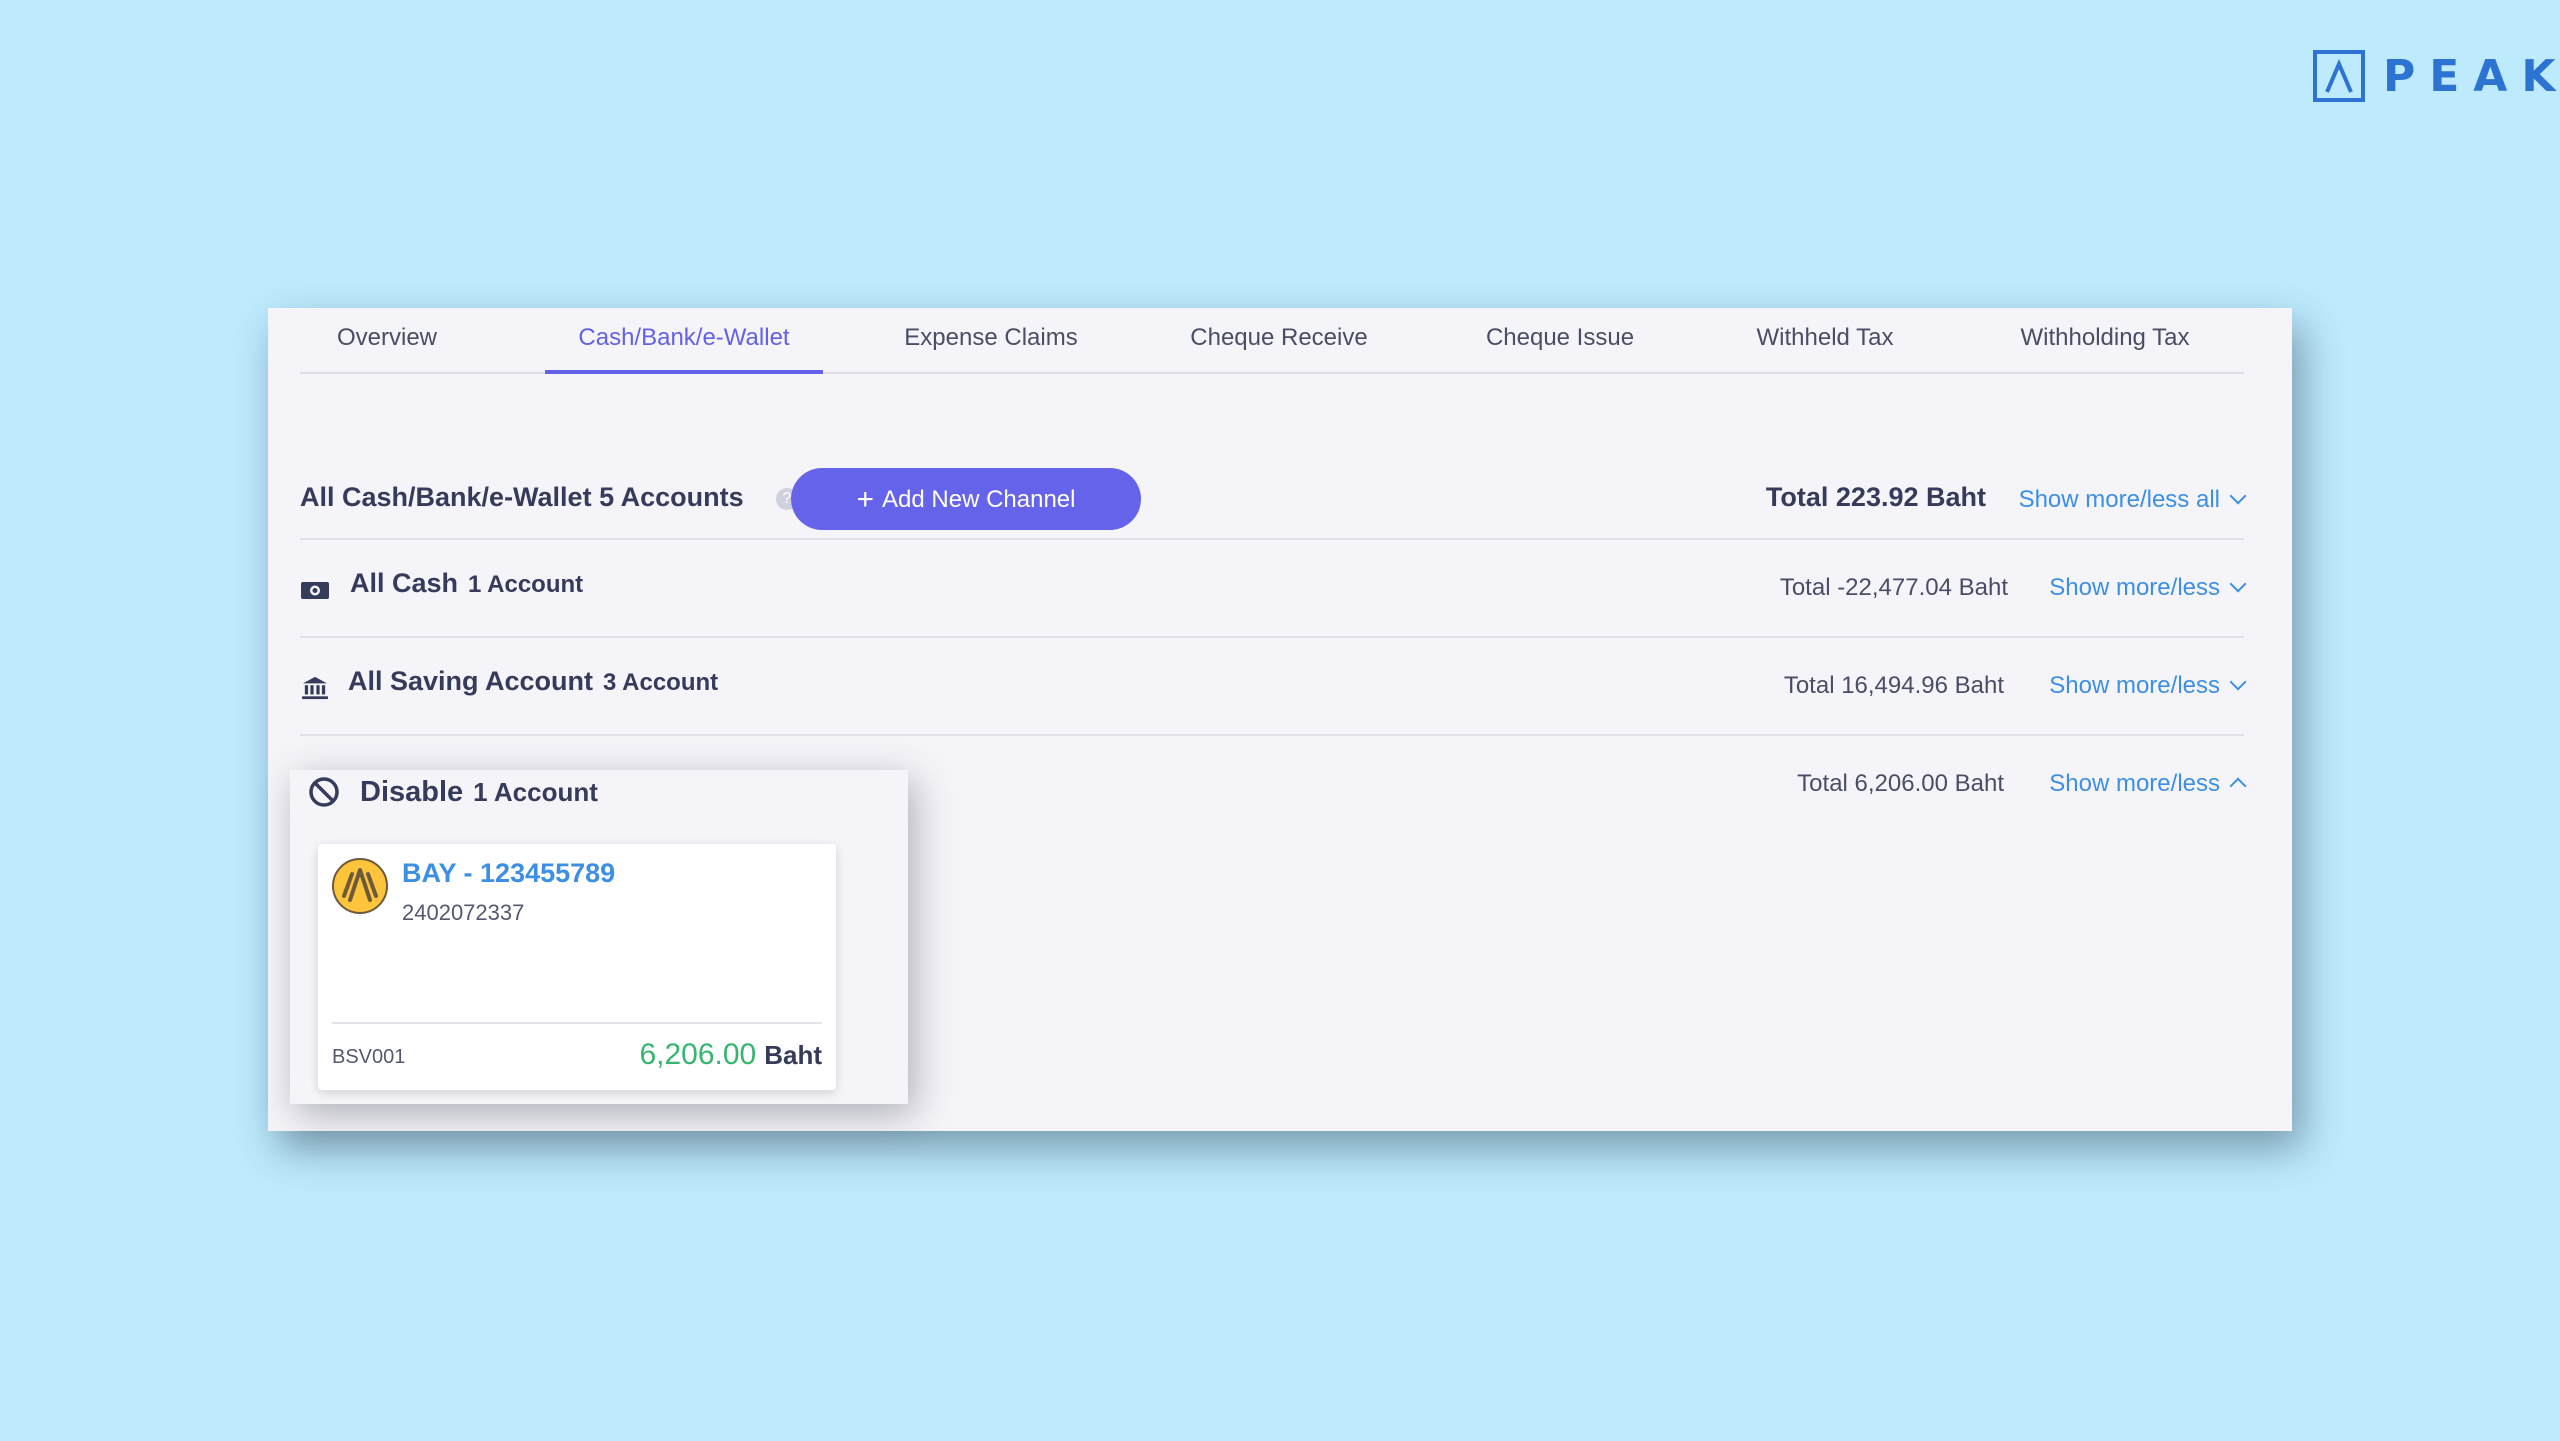  What do you see at coordinates (1893, 587) in the screenshot?
I see `group-total-cash: Total -22,477.04 Baht` at bounding box center [1893, 587].